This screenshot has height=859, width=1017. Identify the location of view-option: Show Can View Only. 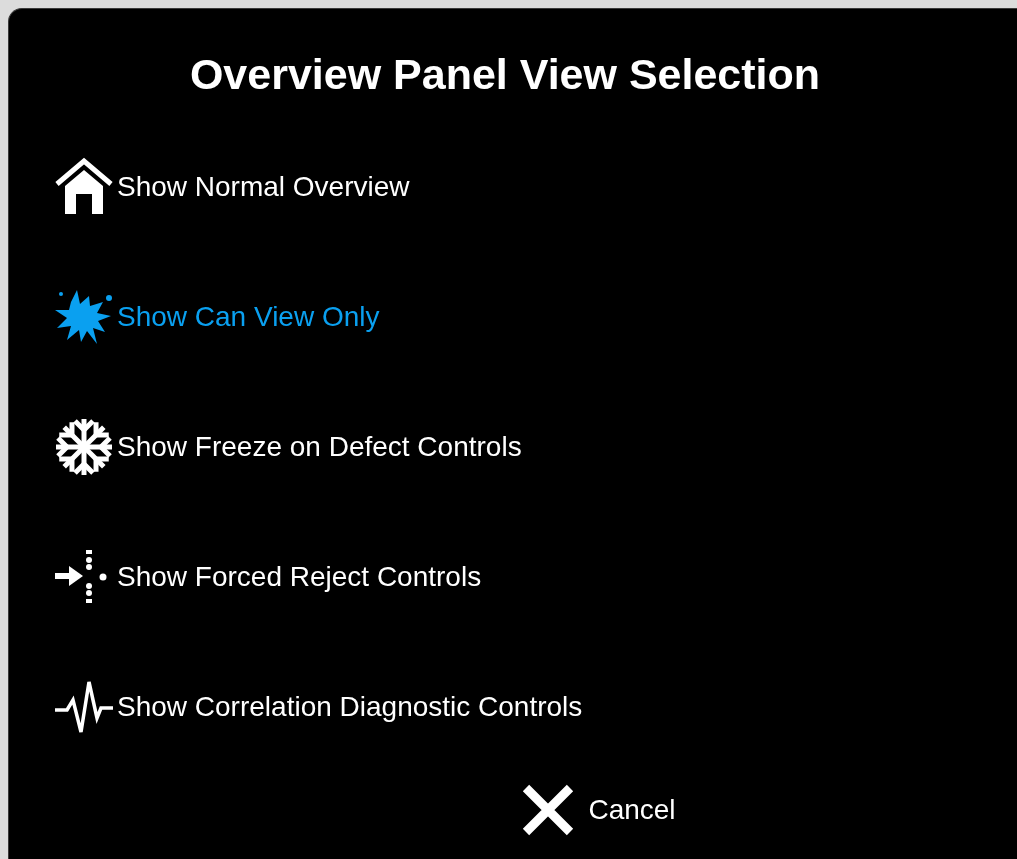
(216, 317).